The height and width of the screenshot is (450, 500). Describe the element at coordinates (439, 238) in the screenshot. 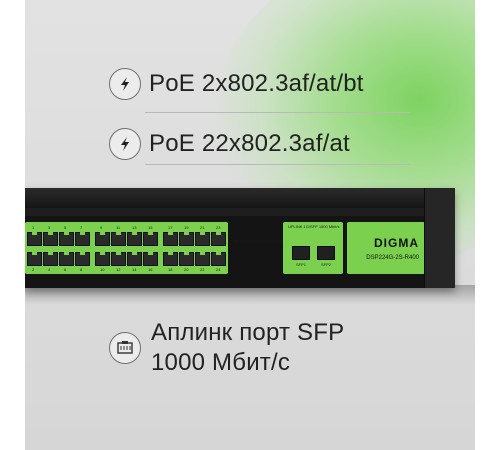

I see `rack-ear` at that location.